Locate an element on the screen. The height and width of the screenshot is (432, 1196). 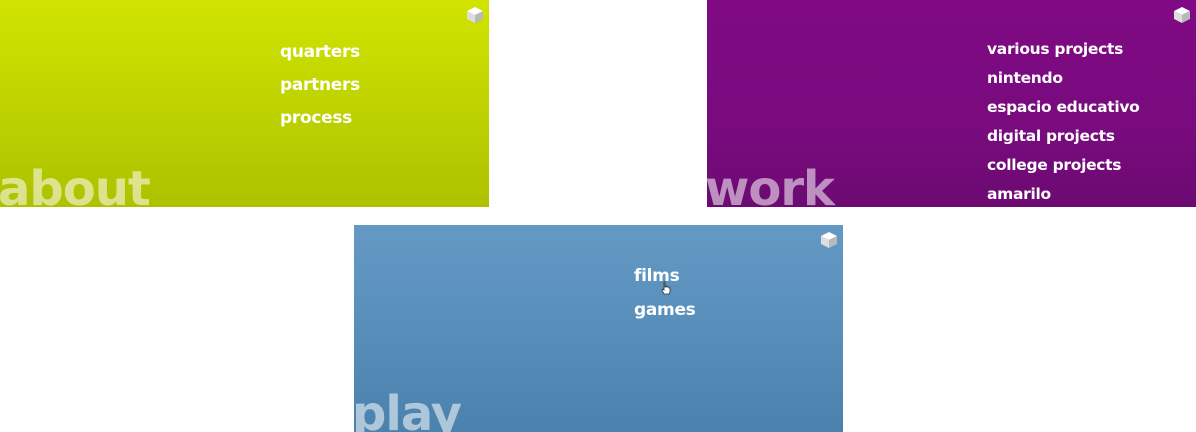
menu-item-process: process is located at coordinates (320, 123).